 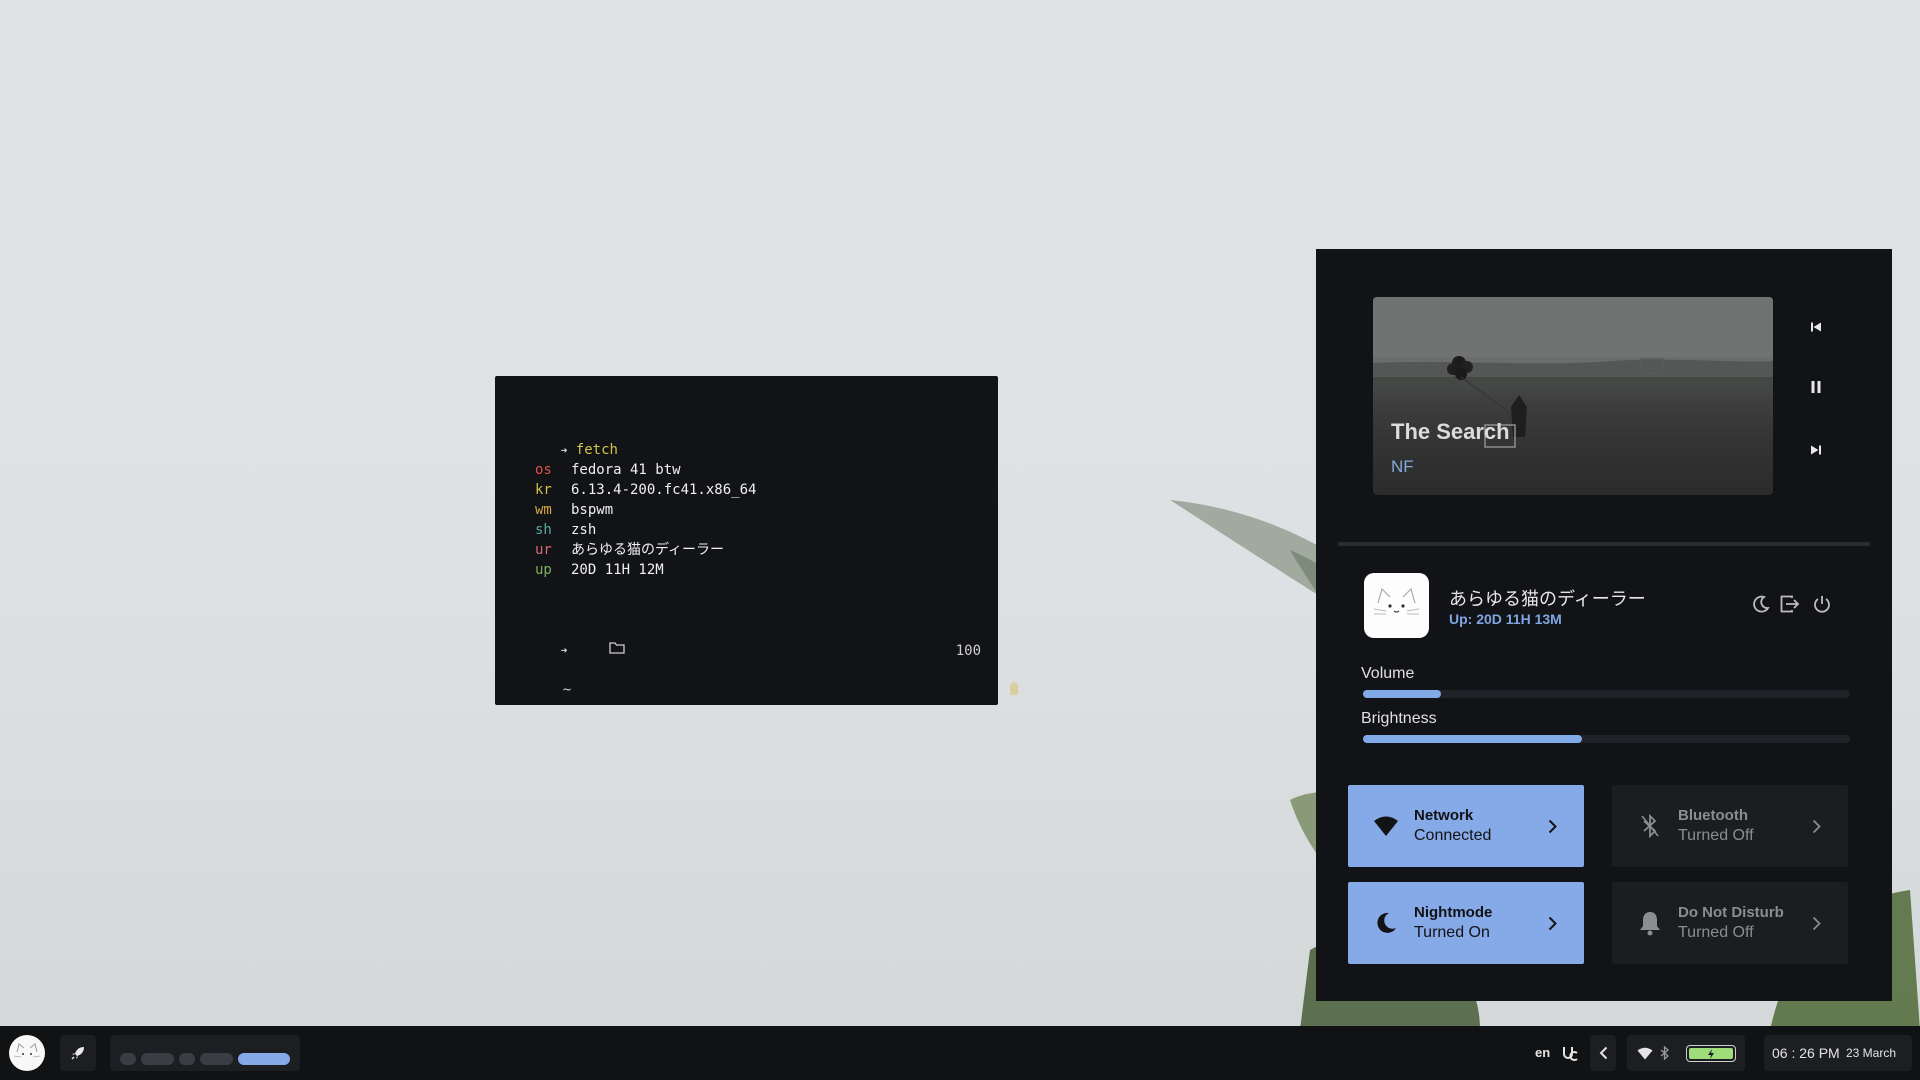 What do you see at coordinates (565, 530) in the screenshot?
I see `fetch-row: sh zsh` at bounding box center [565, 530].